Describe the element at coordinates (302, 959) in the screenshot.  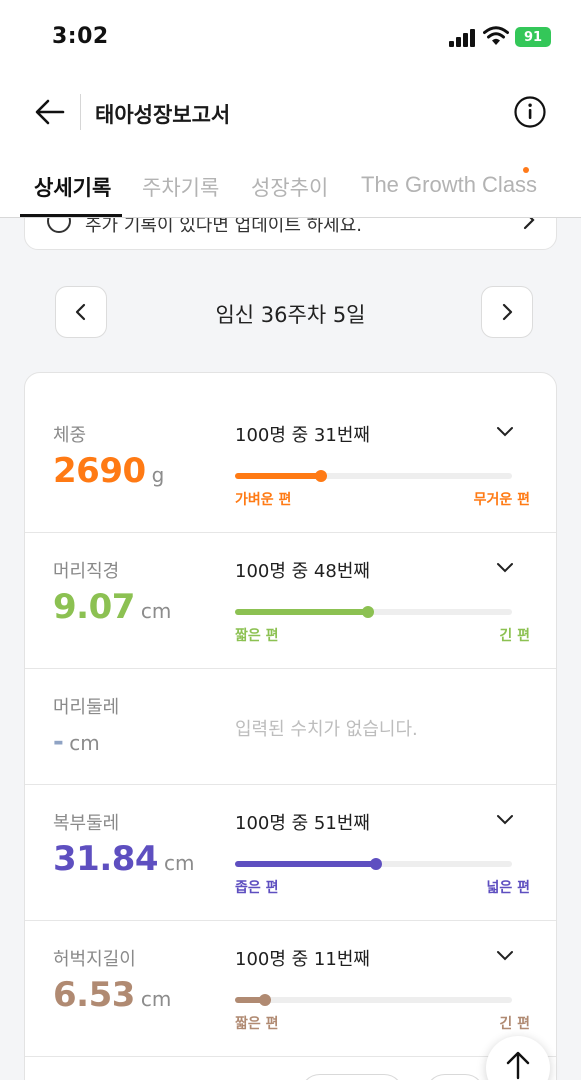
I see `metric-rank: 100명 중 11번째` at that location.